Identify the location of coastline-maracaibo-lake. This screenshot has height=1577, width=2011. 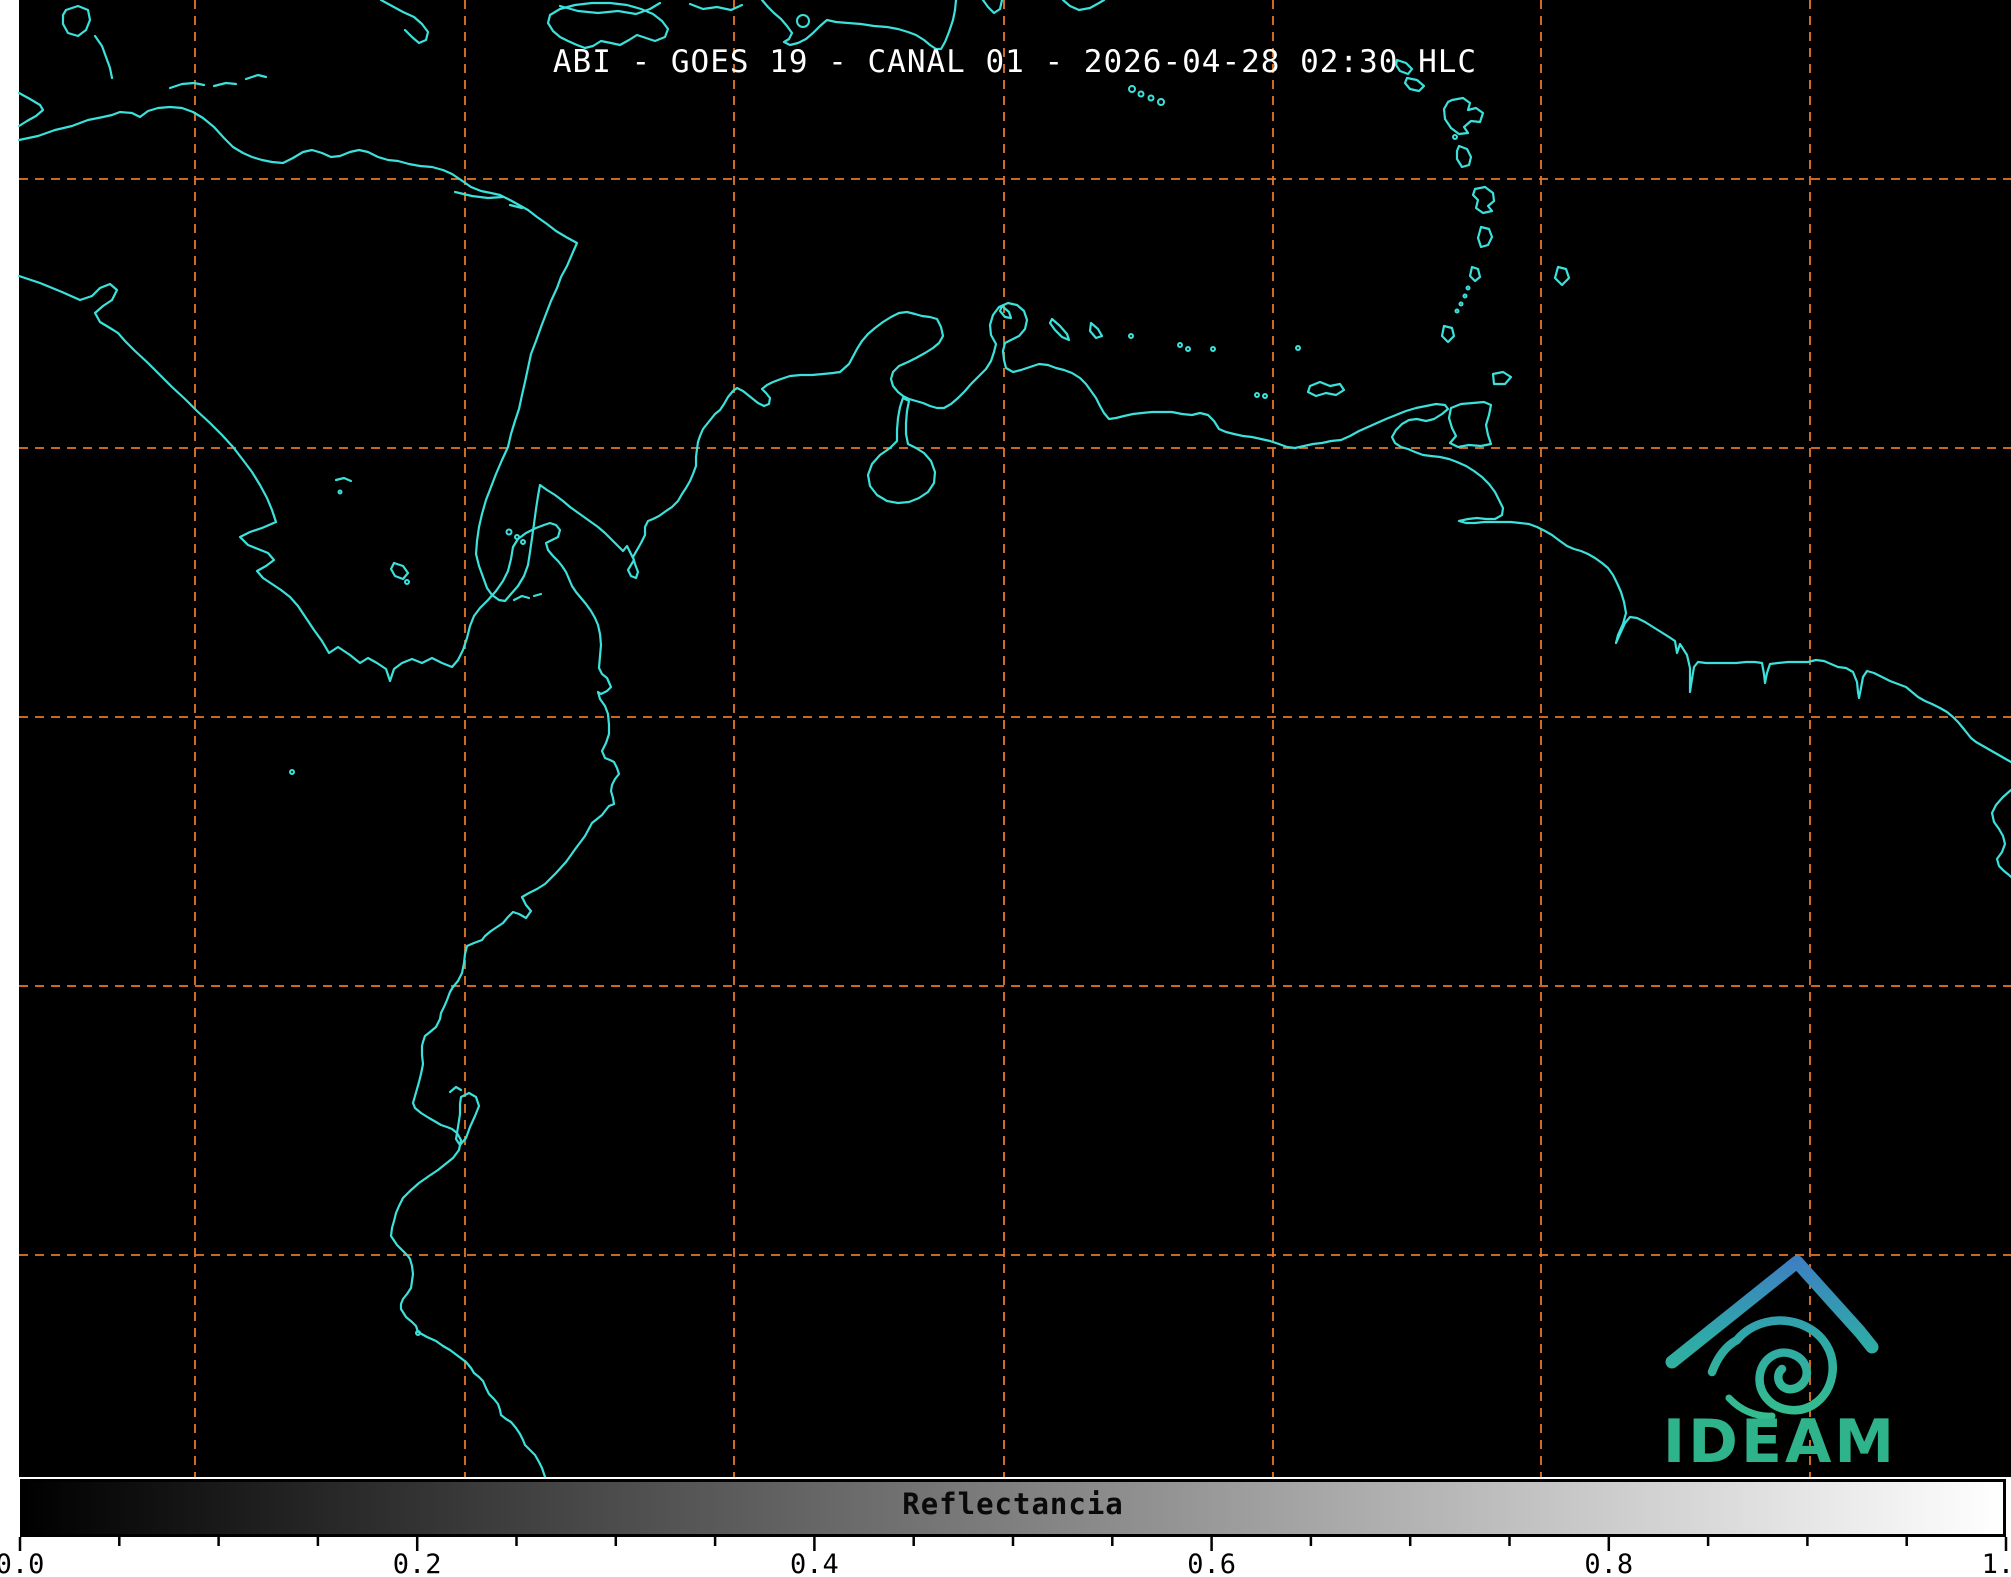
(901, 450).